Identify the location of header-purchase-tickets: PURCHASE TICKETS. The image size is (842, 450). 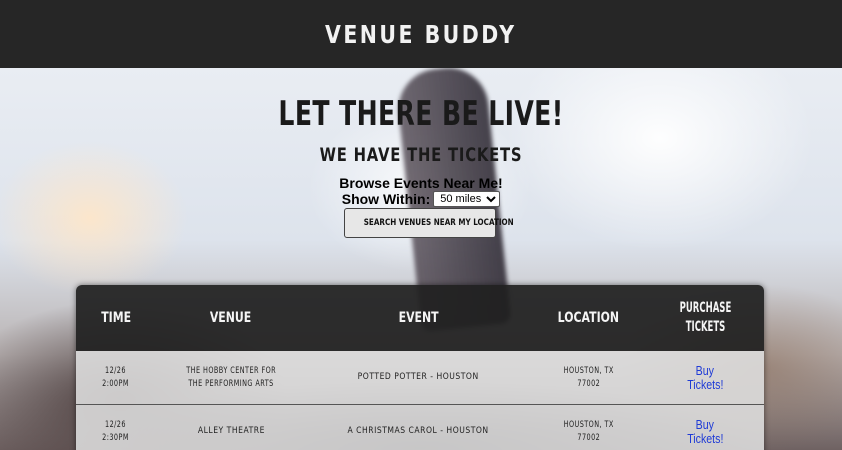
(705, 317).